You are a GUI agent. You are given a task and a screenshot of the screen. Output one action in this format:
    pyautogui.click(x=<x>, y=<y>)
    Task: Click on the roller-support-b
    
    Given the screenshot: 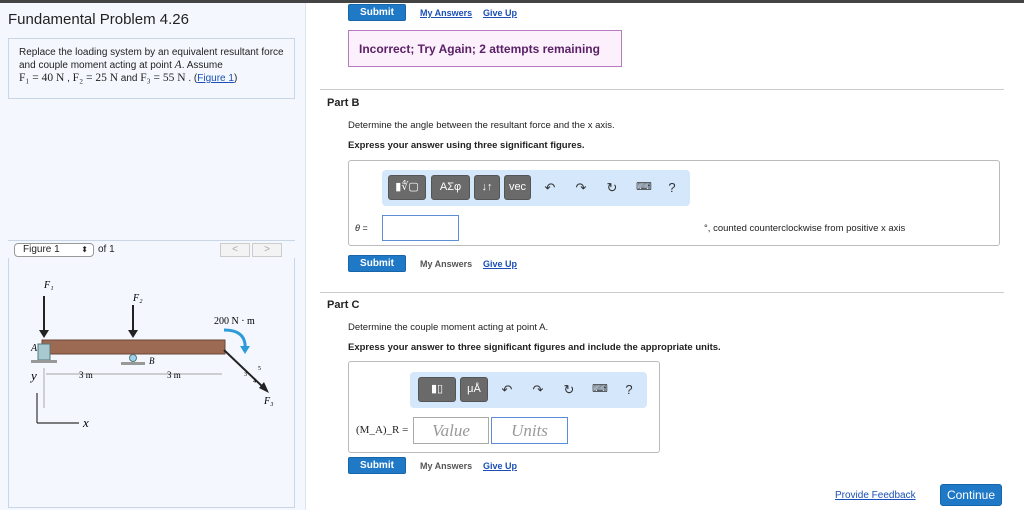 What is the action you would take?
    pyautogui.click(x=133, y=358)
    